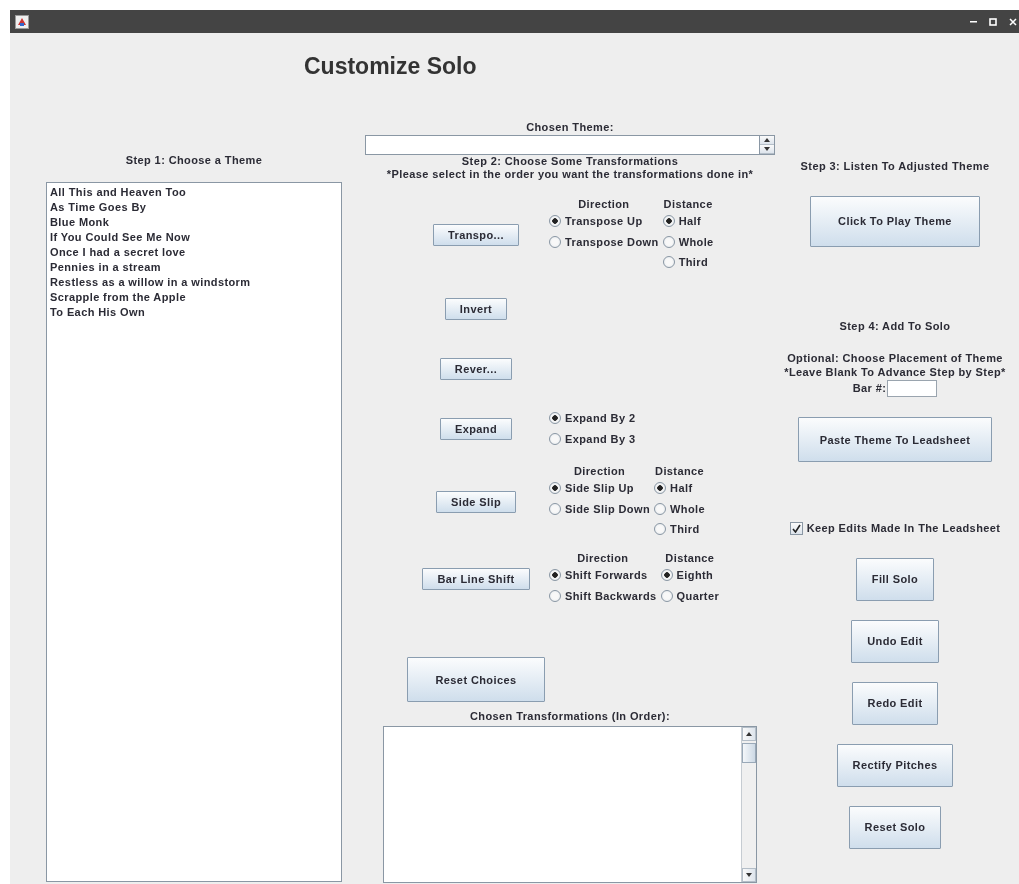 The image size is (1019, 884). I want to click on theme-list-item: Once I had a secret love, so click(194, 252).